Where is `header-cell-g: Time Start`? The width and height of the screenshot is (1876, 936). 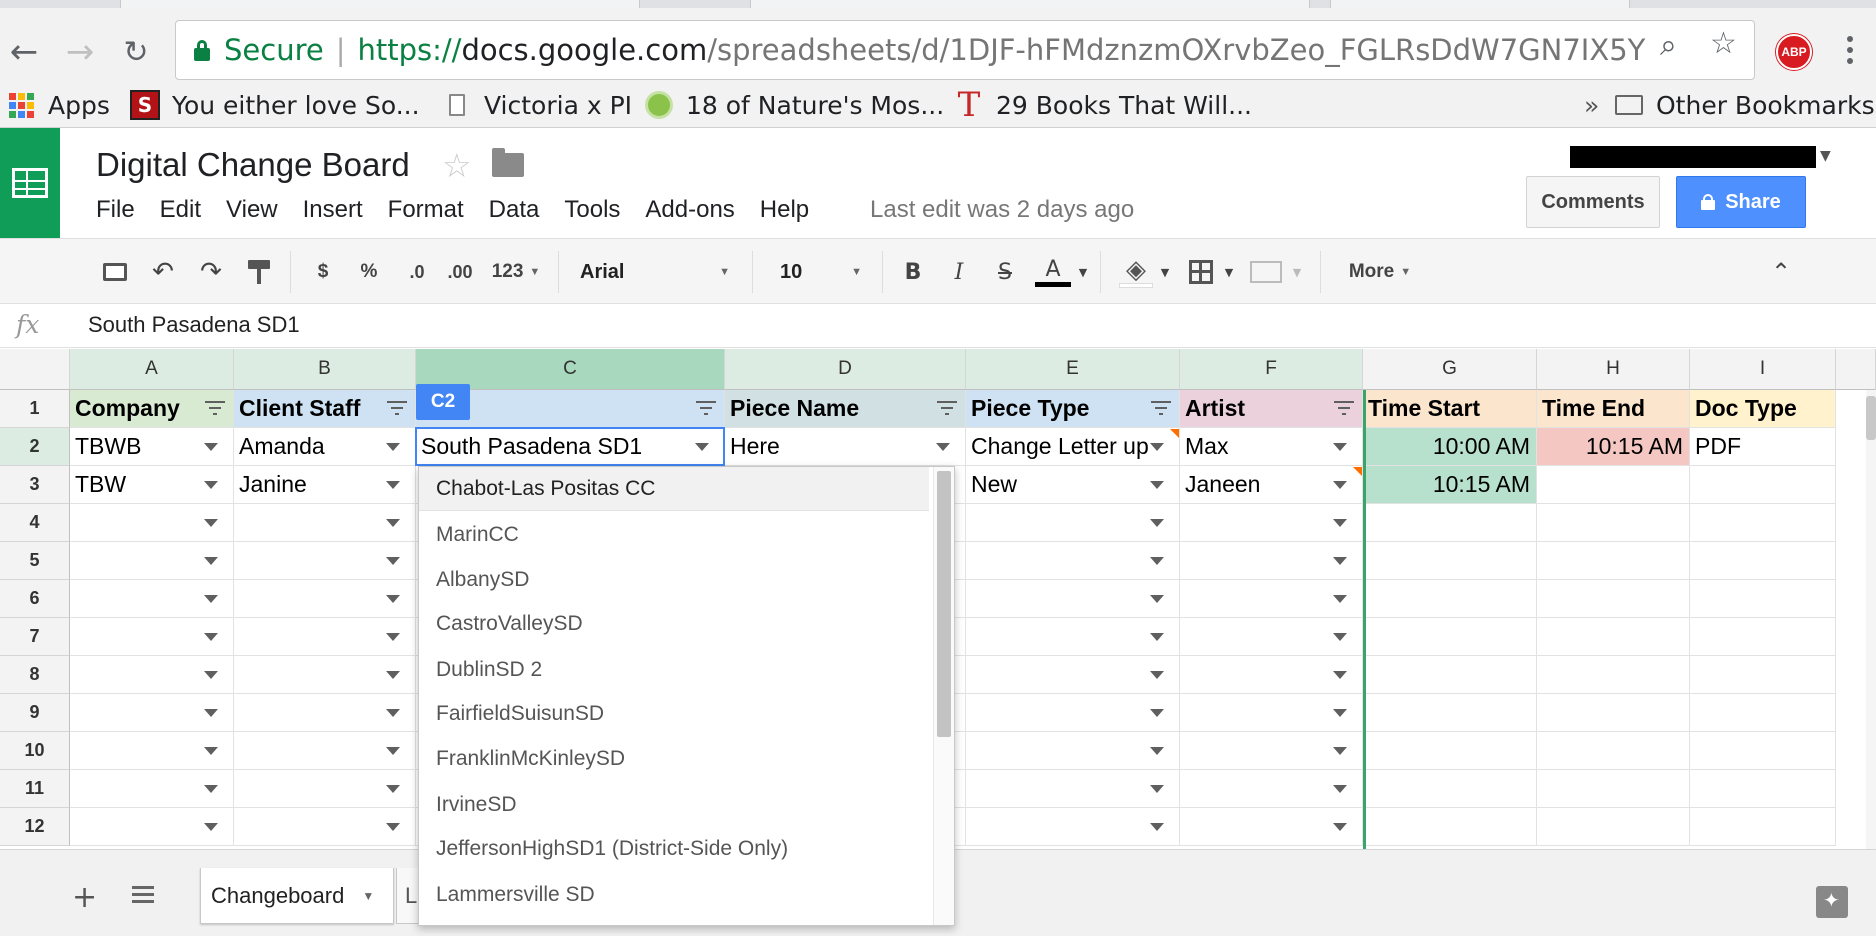
header-cell-g: Time Start is located at coordinates (1450, 409).